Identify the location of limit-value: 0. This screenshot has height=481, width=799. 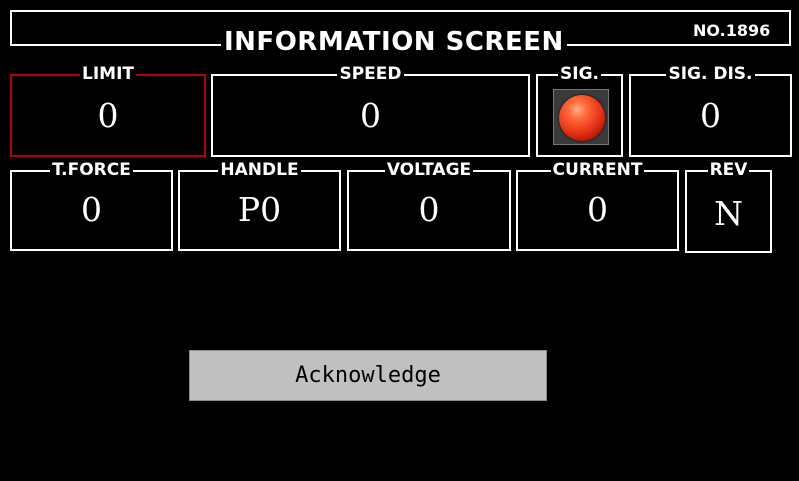
(108, 115).